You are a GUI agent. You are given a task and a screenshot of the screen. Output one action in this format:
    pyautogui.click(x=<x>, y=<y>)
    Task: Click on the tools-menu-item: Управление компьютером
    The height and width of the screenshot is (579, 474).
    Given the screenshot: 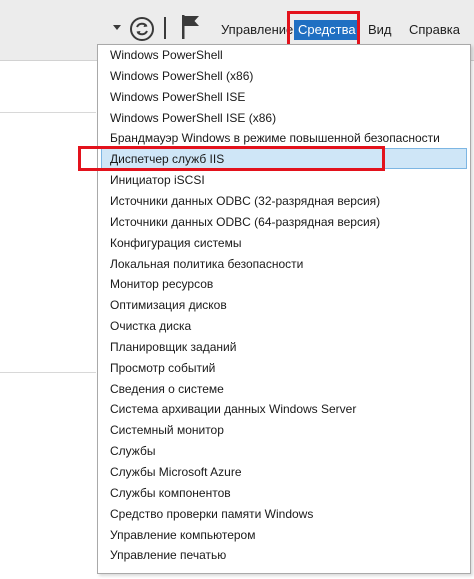 What is the action you would take?
    pyautogui.click(x=182, y=535)
    